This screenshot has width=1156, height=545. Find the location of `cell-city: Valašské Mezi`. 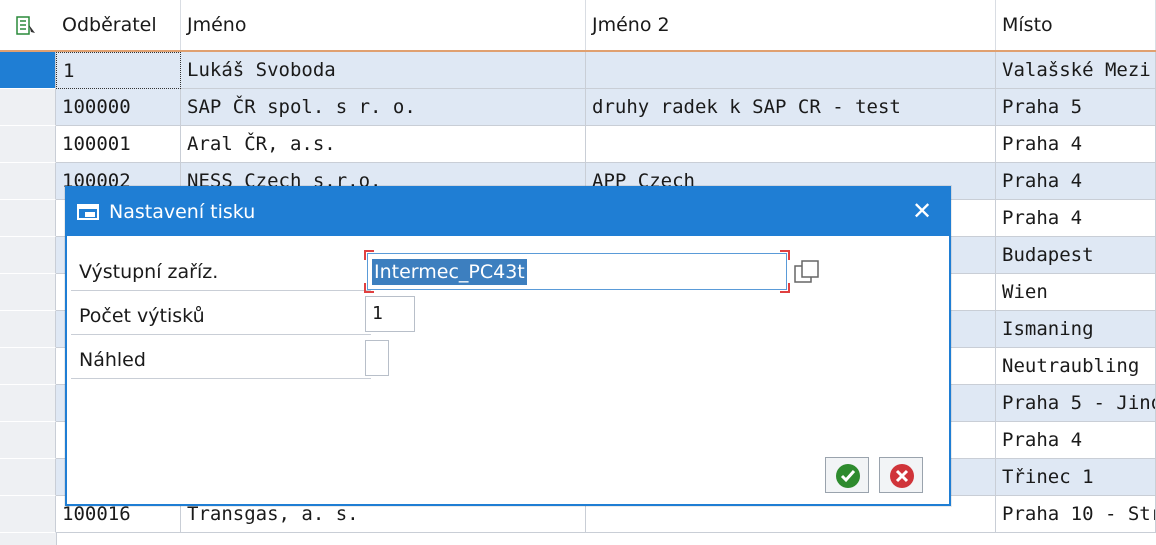

cell-city: Valašské Mezi is located at coordinates (1076, 70).